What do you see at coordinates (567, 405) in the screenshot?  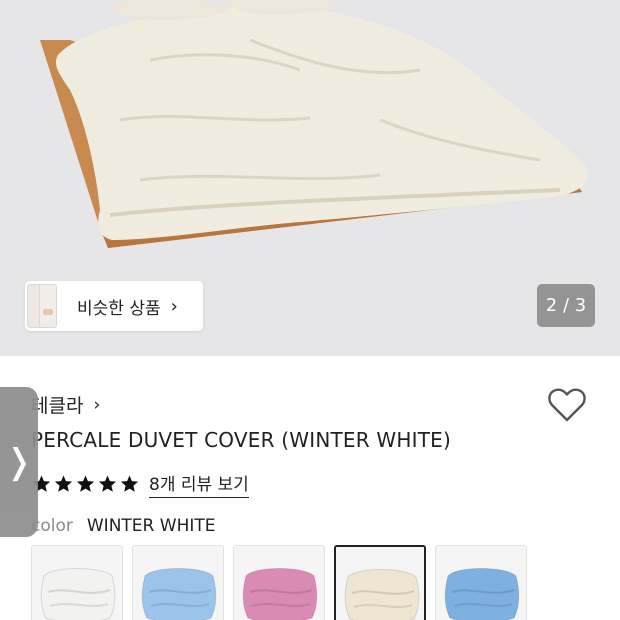 I see `heart-icon` at bounding box center [567, 405].